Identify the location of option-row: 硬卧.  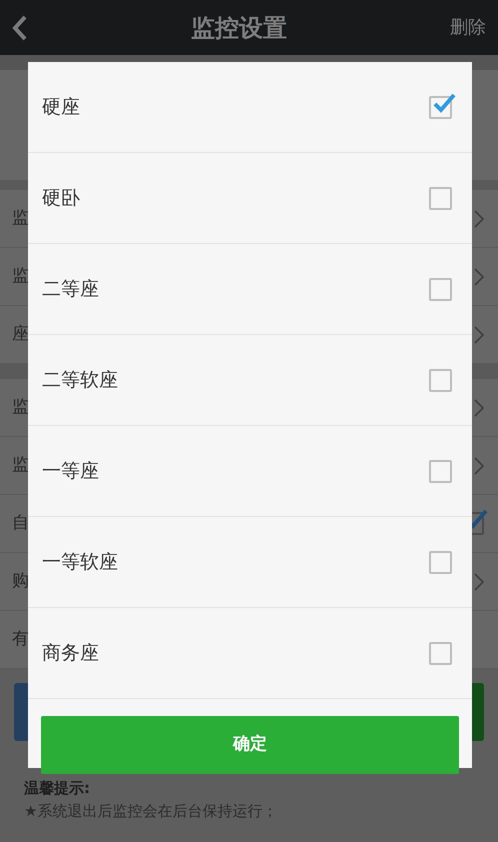
(250, 198).